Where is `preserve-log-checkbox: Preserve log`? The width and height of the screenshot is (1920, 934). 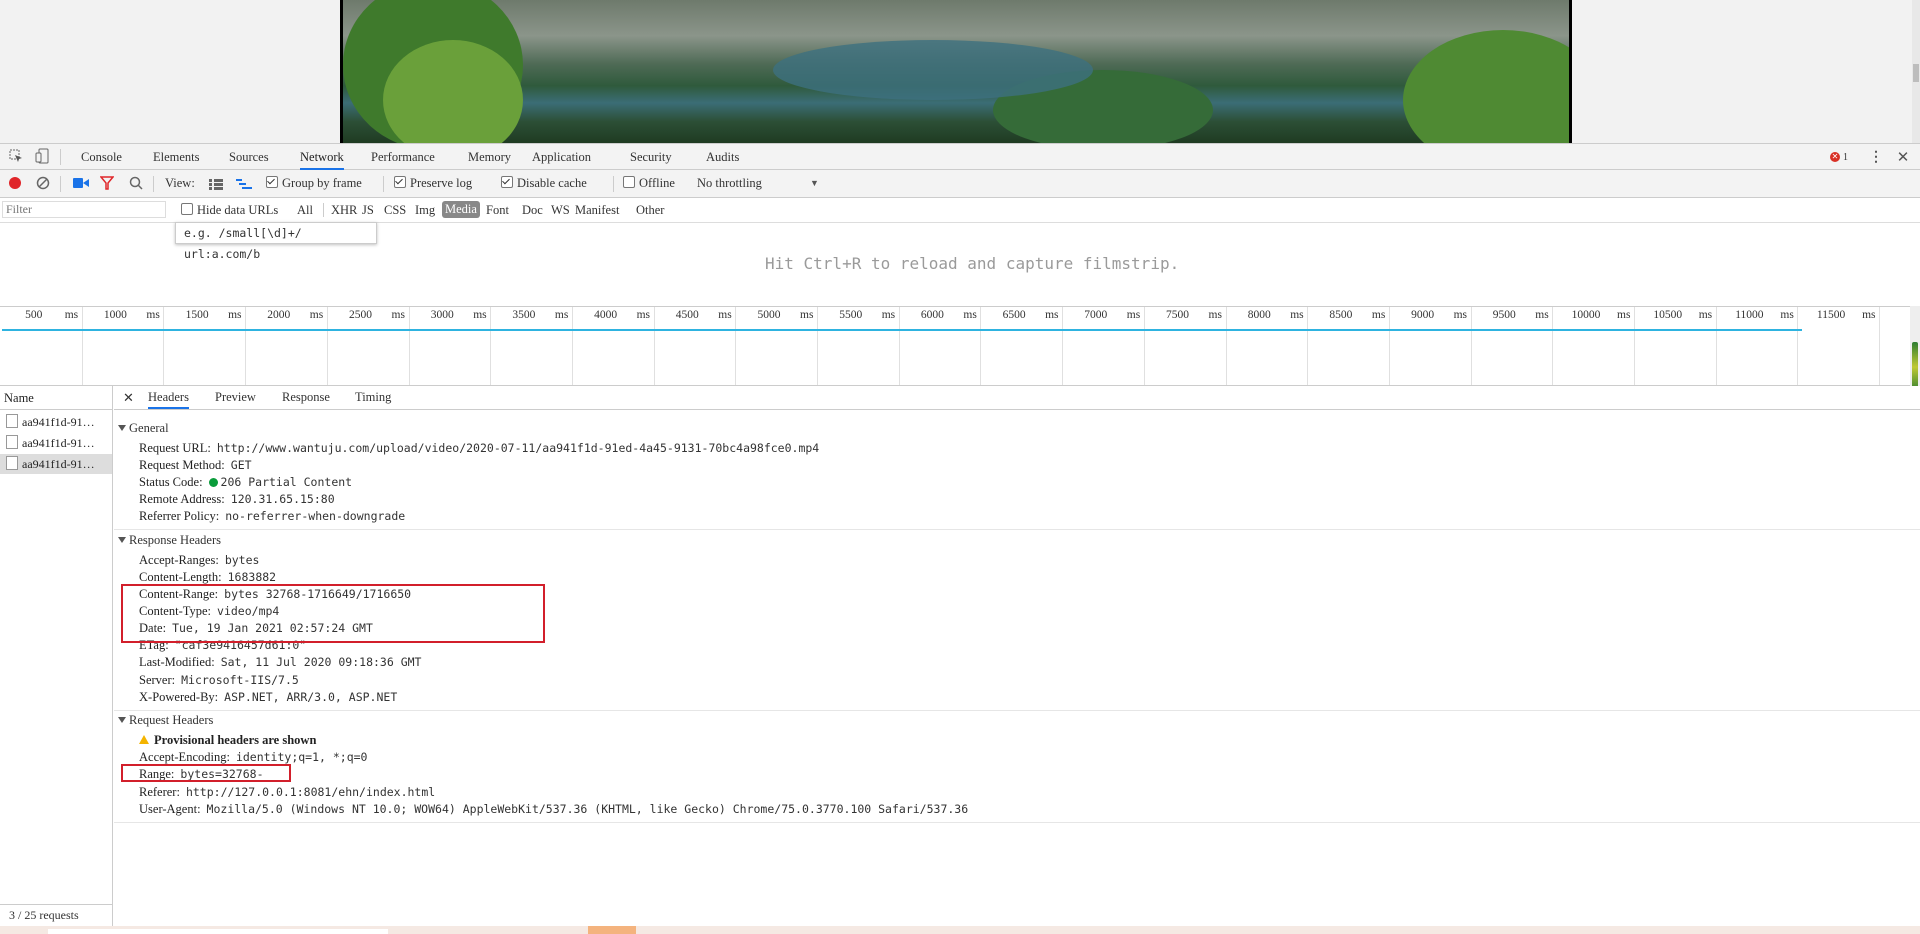 preserve-log-checkbox: Preserve log is located at coordinates (433, 183).